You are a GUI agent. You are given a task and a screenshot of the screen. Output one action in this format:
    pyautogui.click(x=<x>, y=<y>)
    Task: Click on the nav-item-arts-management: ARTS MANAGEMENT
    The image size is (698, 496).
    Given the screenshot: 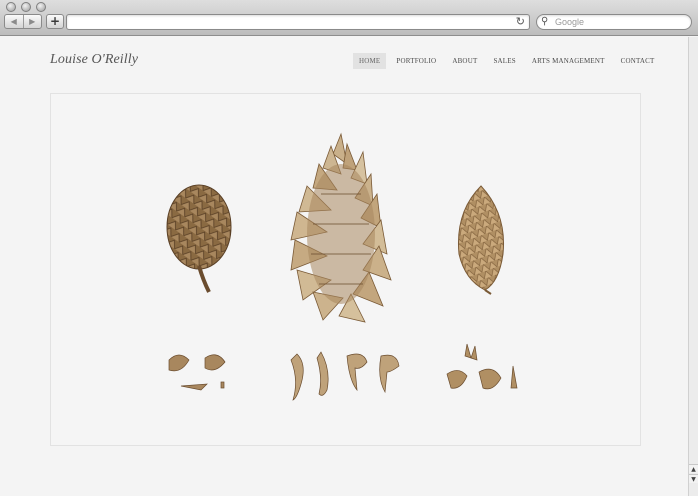 What is the action you would take?
    pyautogui.click(x=568, y=61)
    